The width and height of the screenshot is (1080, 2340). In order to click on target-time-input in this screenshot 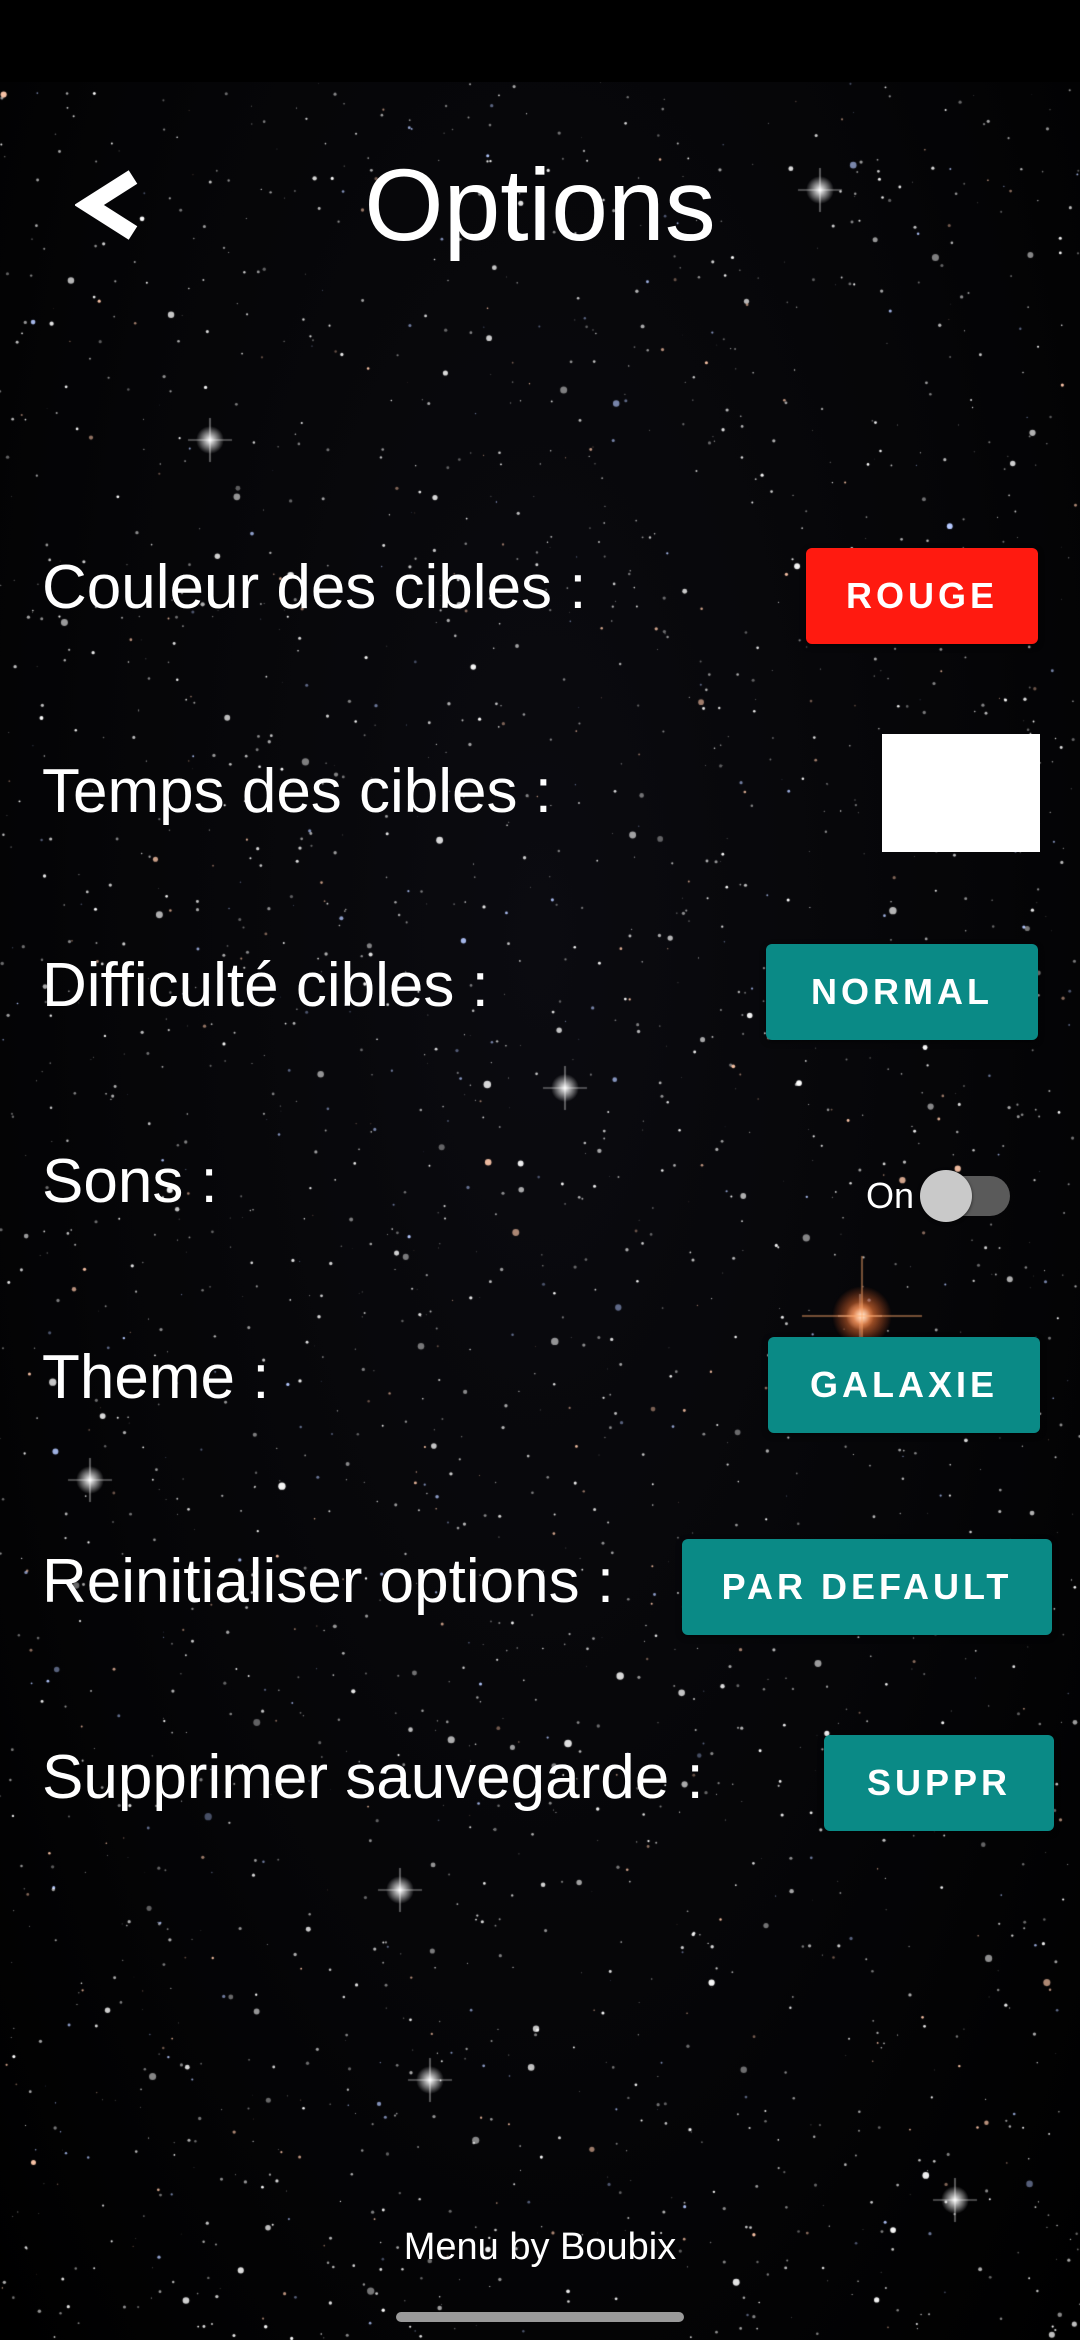, I will do `click(961, 793)`.